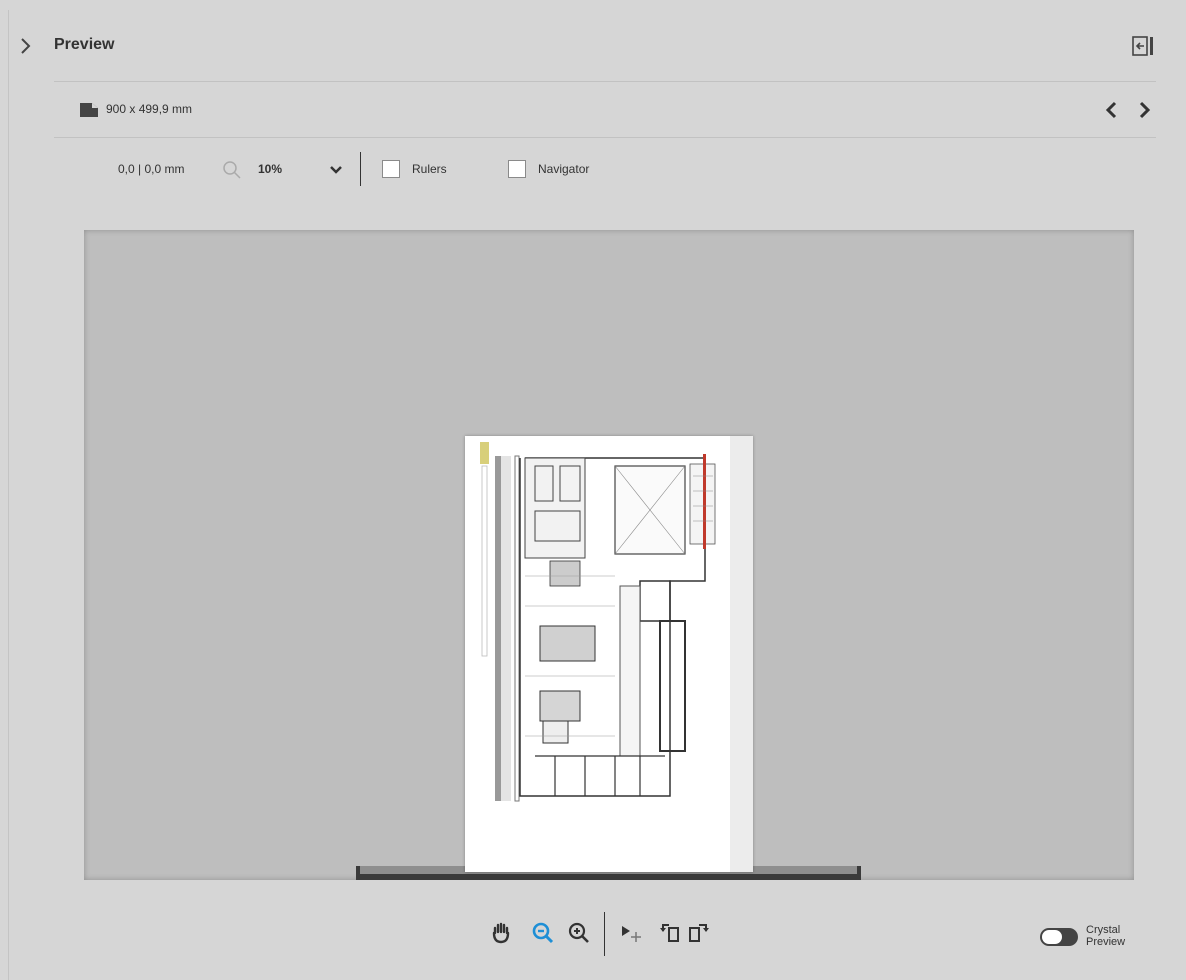 This screenshot has height=980, width=1186. What do you see at coordinates (232, 170) in the screenshot?
I see `magnifier-icon` at bounding box center [232, 170].